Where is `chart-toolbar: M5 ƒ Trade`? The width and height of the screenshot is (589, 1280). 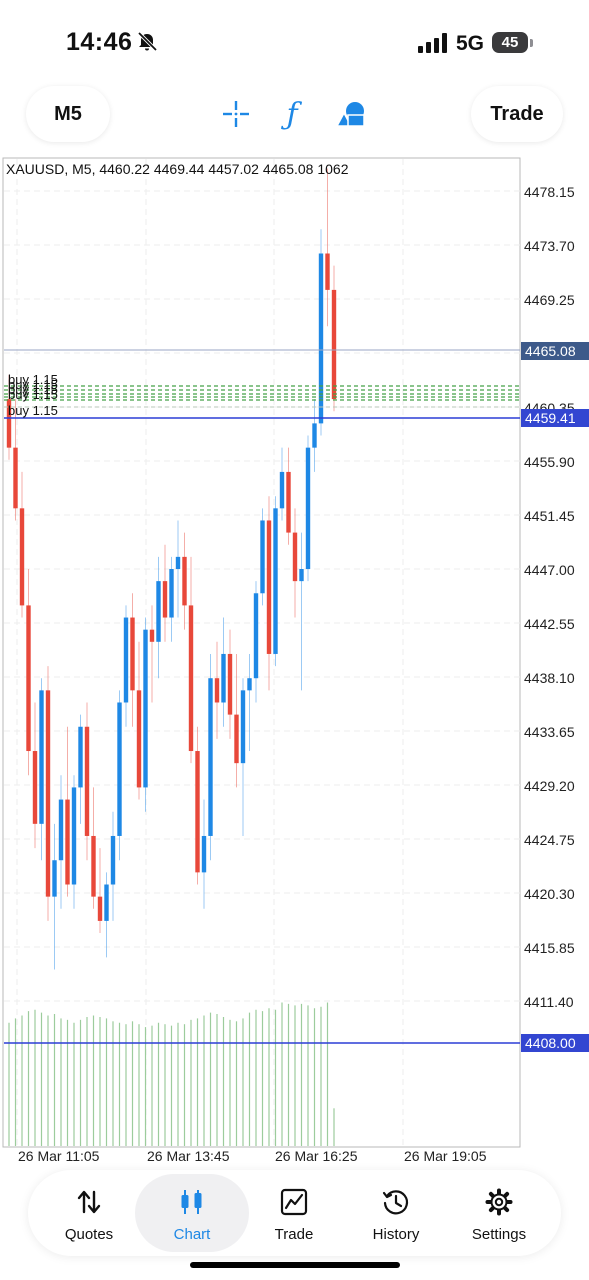
chart-toolbar: M5 ƒ Trade is located at coordinates (294, 115).